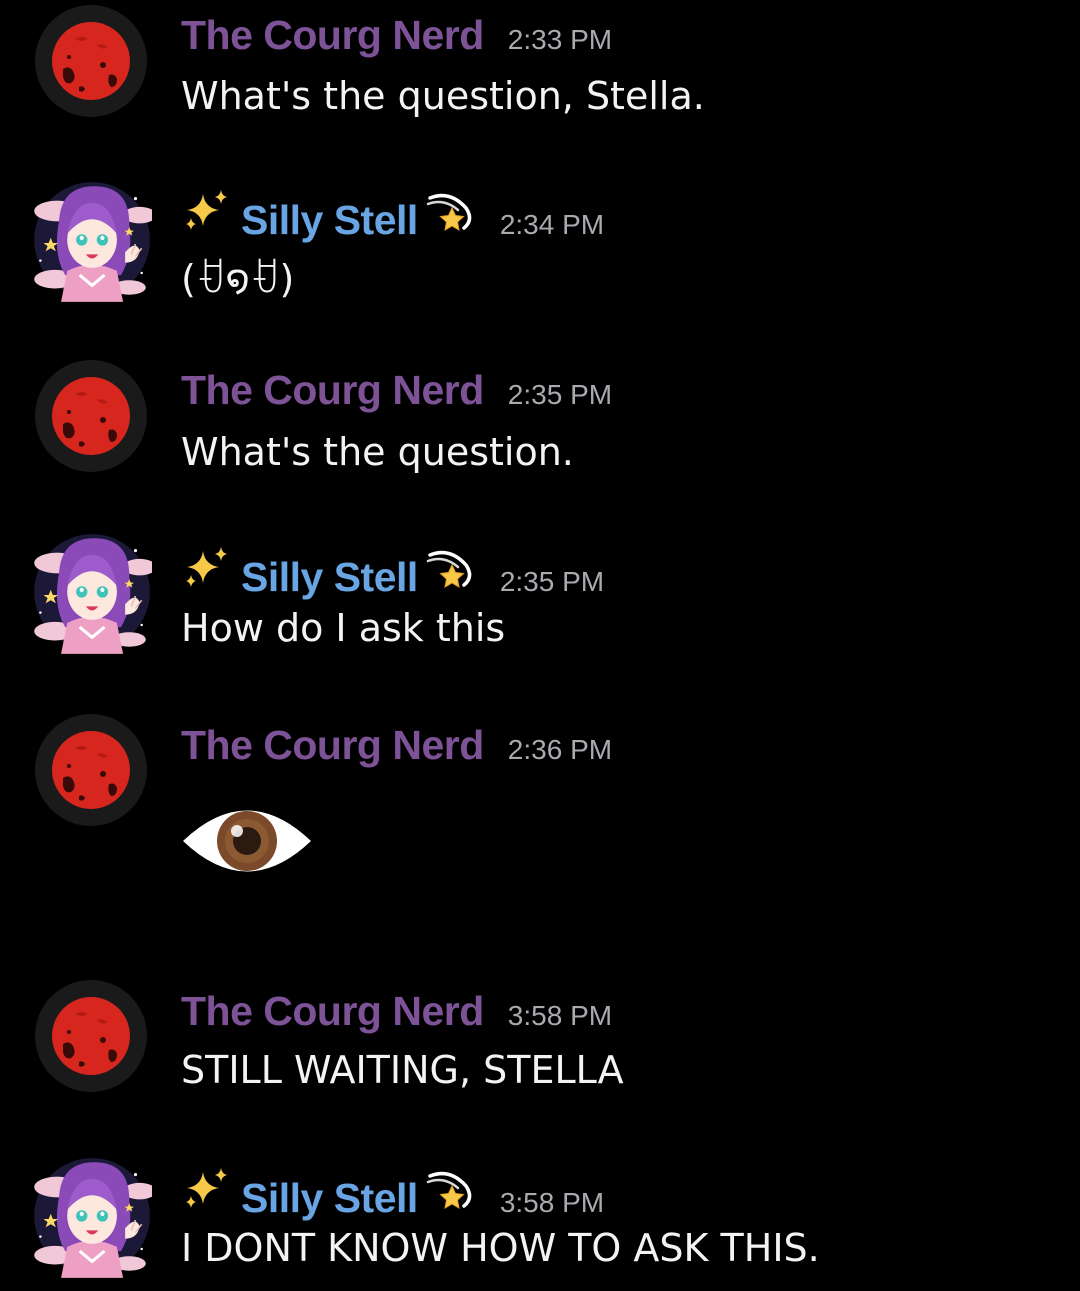 The width and height of the screenshot is (1080, 1291). I want to click on message-header: The Courg Nerd 3:58 PM, so click(396, 1011).